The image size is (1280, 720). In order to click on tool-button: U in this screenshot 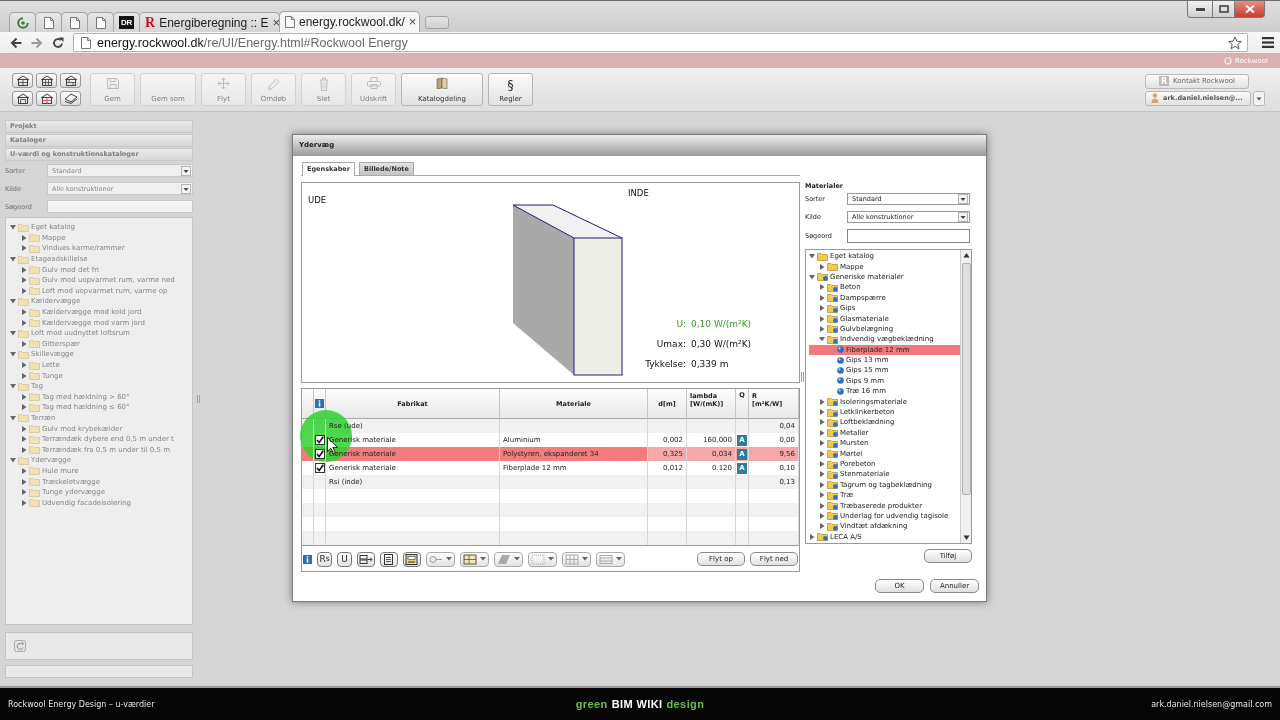, I will do `click(344, 559)`.